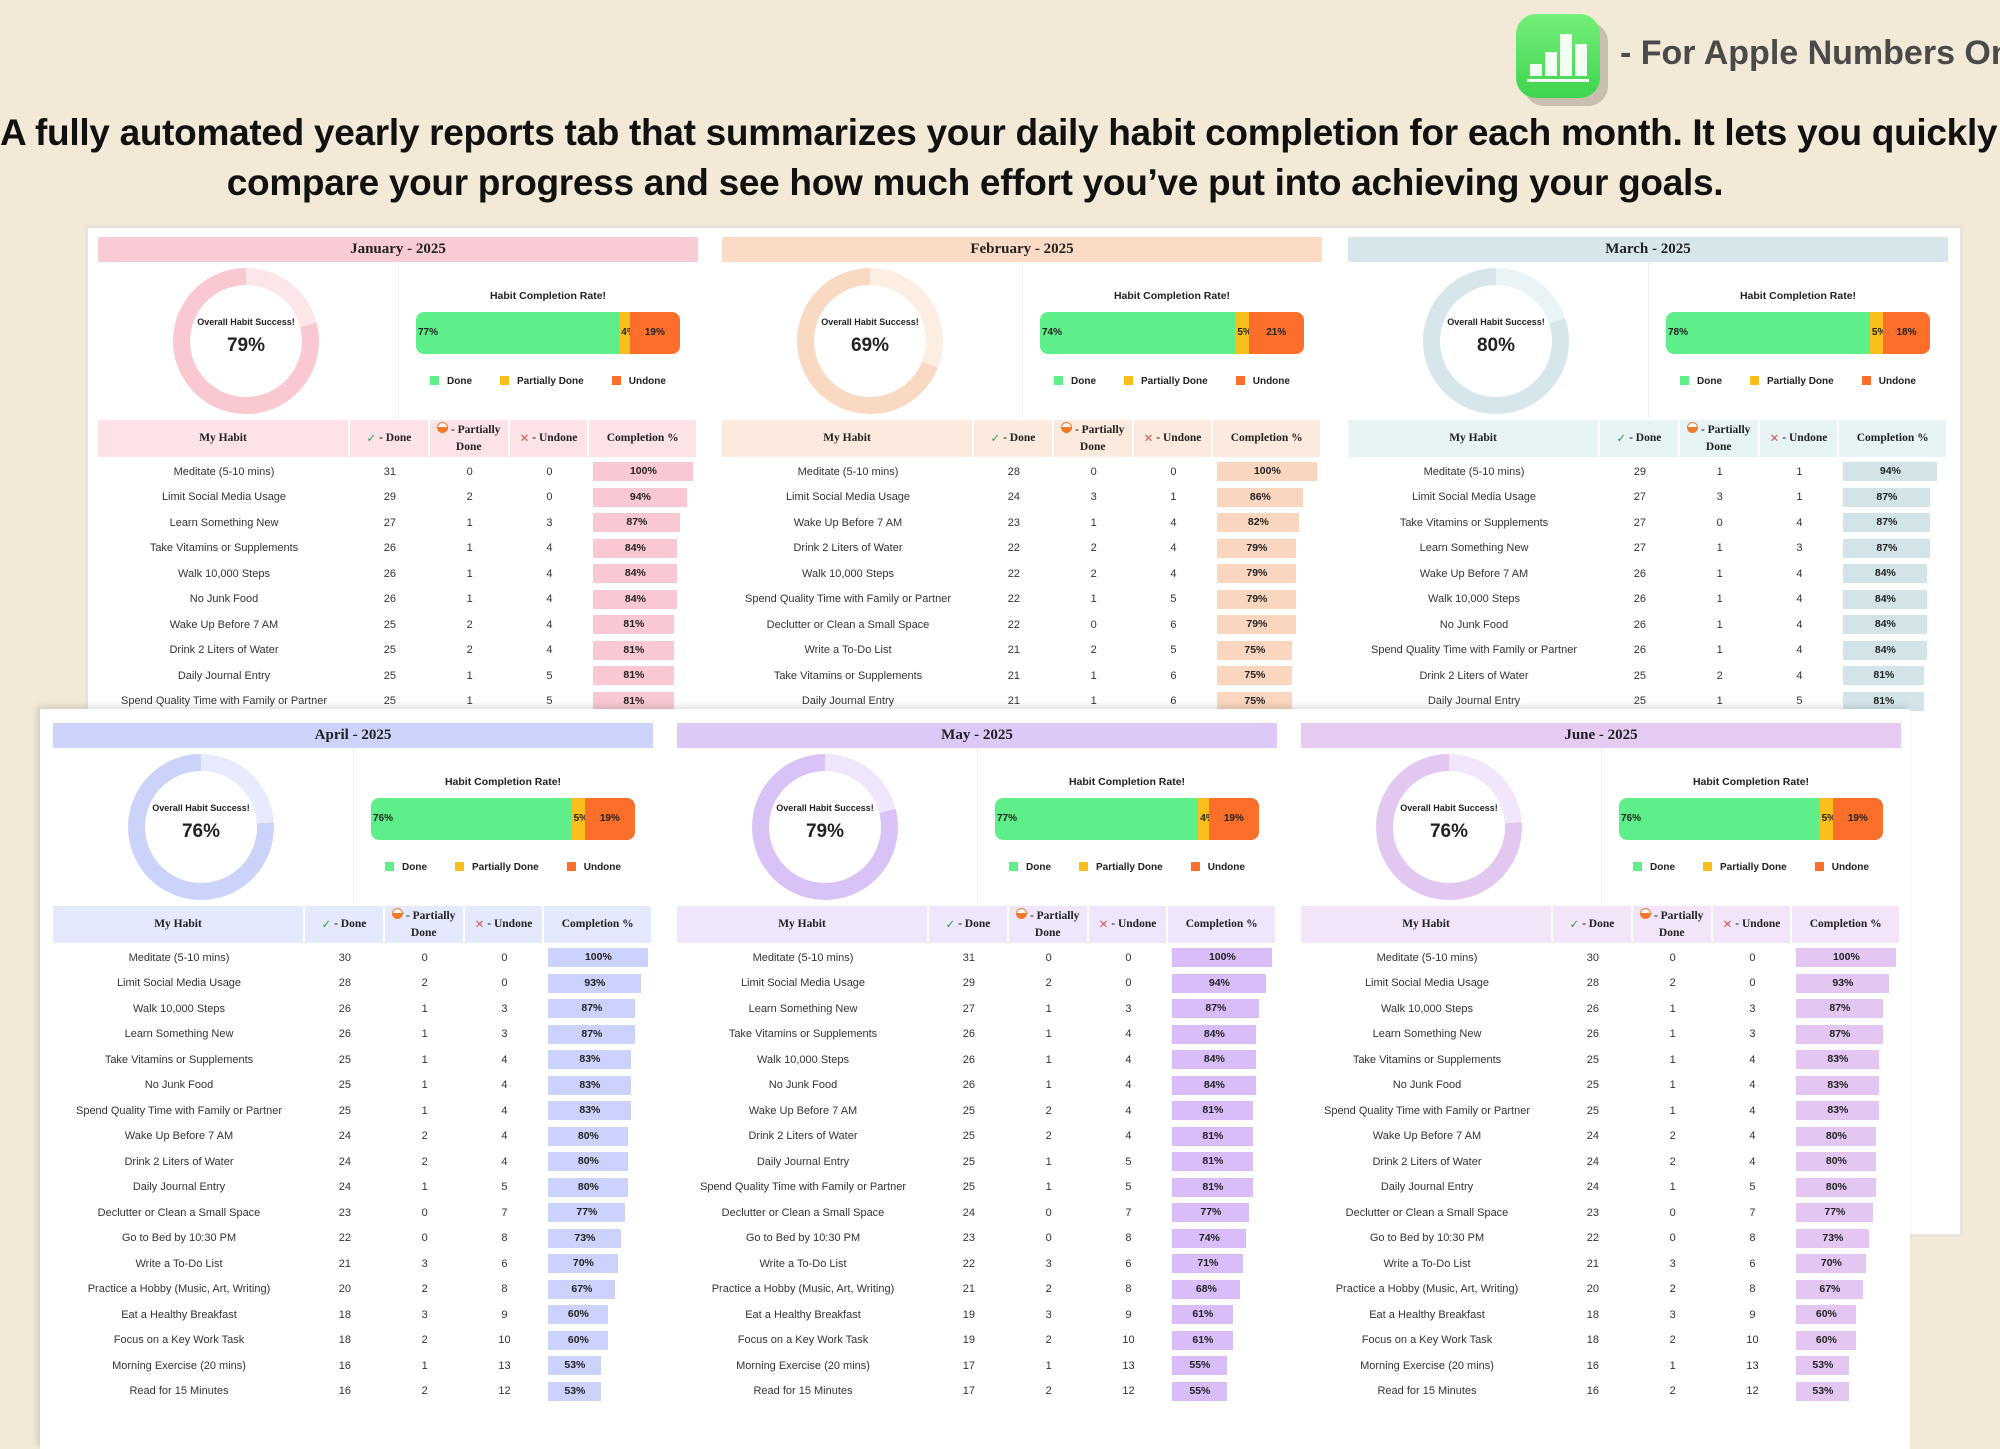 The width and height of the screenshot is (2000, 1449). Describe the element at coordinates (1601, 984) in the screenshot. I see `table-row: Limit Social Media Usage 28 2 0 93%` at that location.